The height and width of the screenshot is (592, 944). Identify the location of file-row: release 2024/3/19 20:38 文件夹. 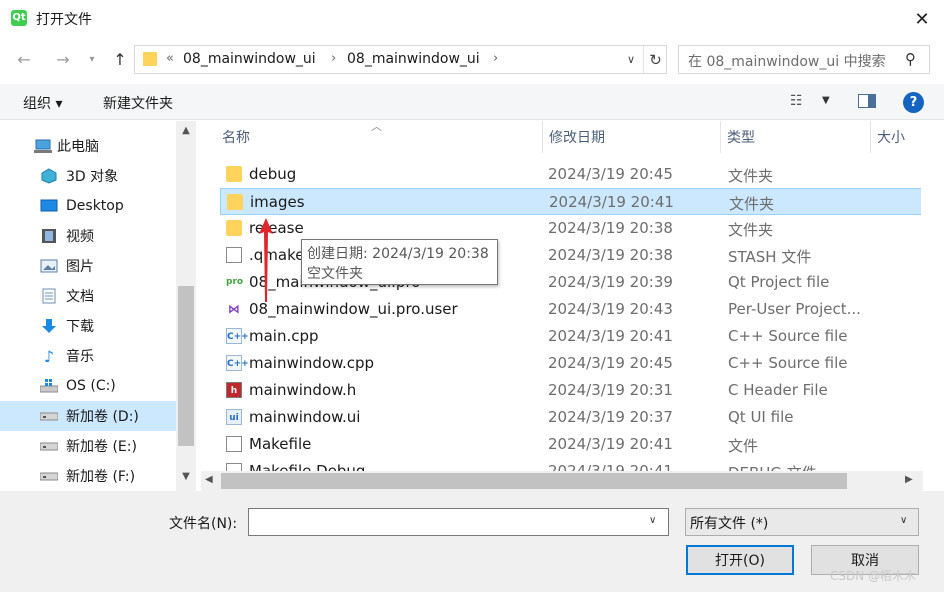
(571, 228).